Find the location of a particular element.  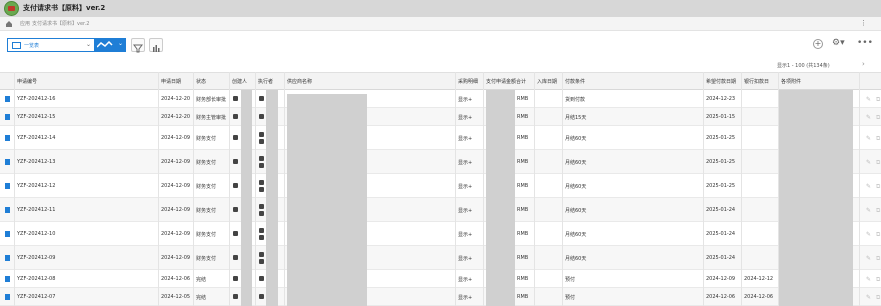

cell-status: 财务部长审批 is located at coordinates (211, 100).